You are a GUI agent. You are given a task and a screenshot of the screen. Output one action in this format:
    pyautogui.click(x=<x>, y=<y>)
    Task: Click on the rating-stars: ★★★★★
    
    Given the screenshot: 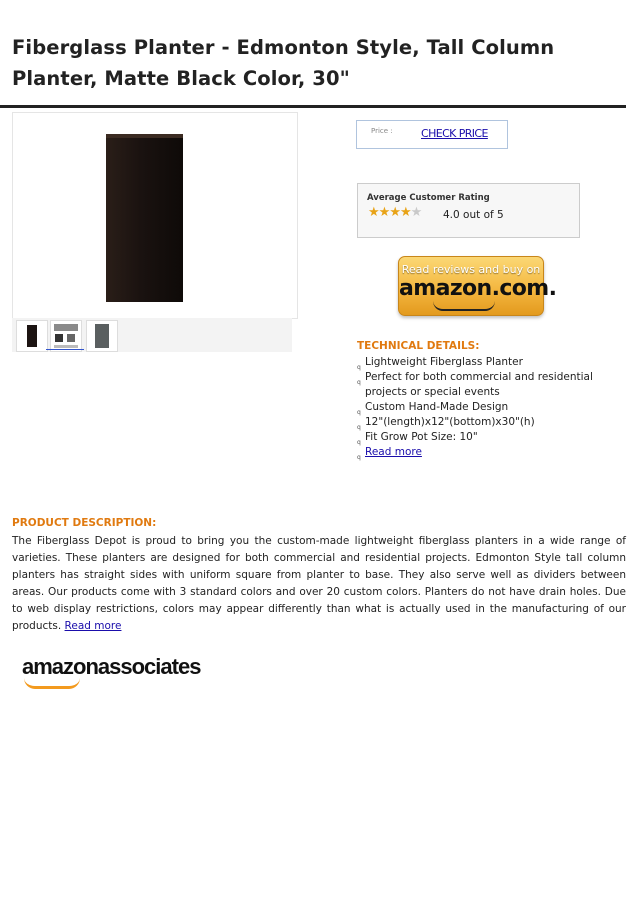 What is the action you would take?
    pyautogui.click(x=395, y=212)
    